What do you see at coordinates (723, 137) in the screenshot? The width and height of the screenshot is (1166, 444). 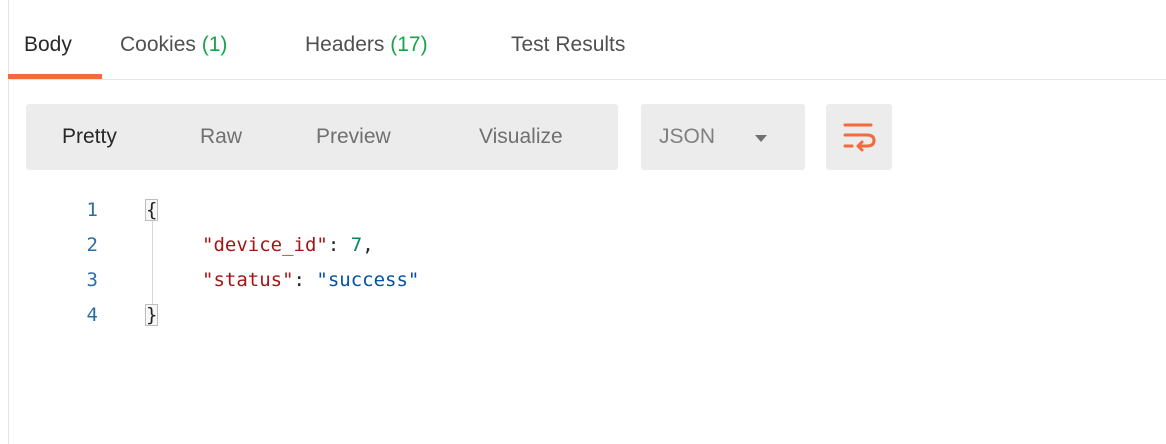 I see `language-select: JSON` at bounding box center [723, 137].